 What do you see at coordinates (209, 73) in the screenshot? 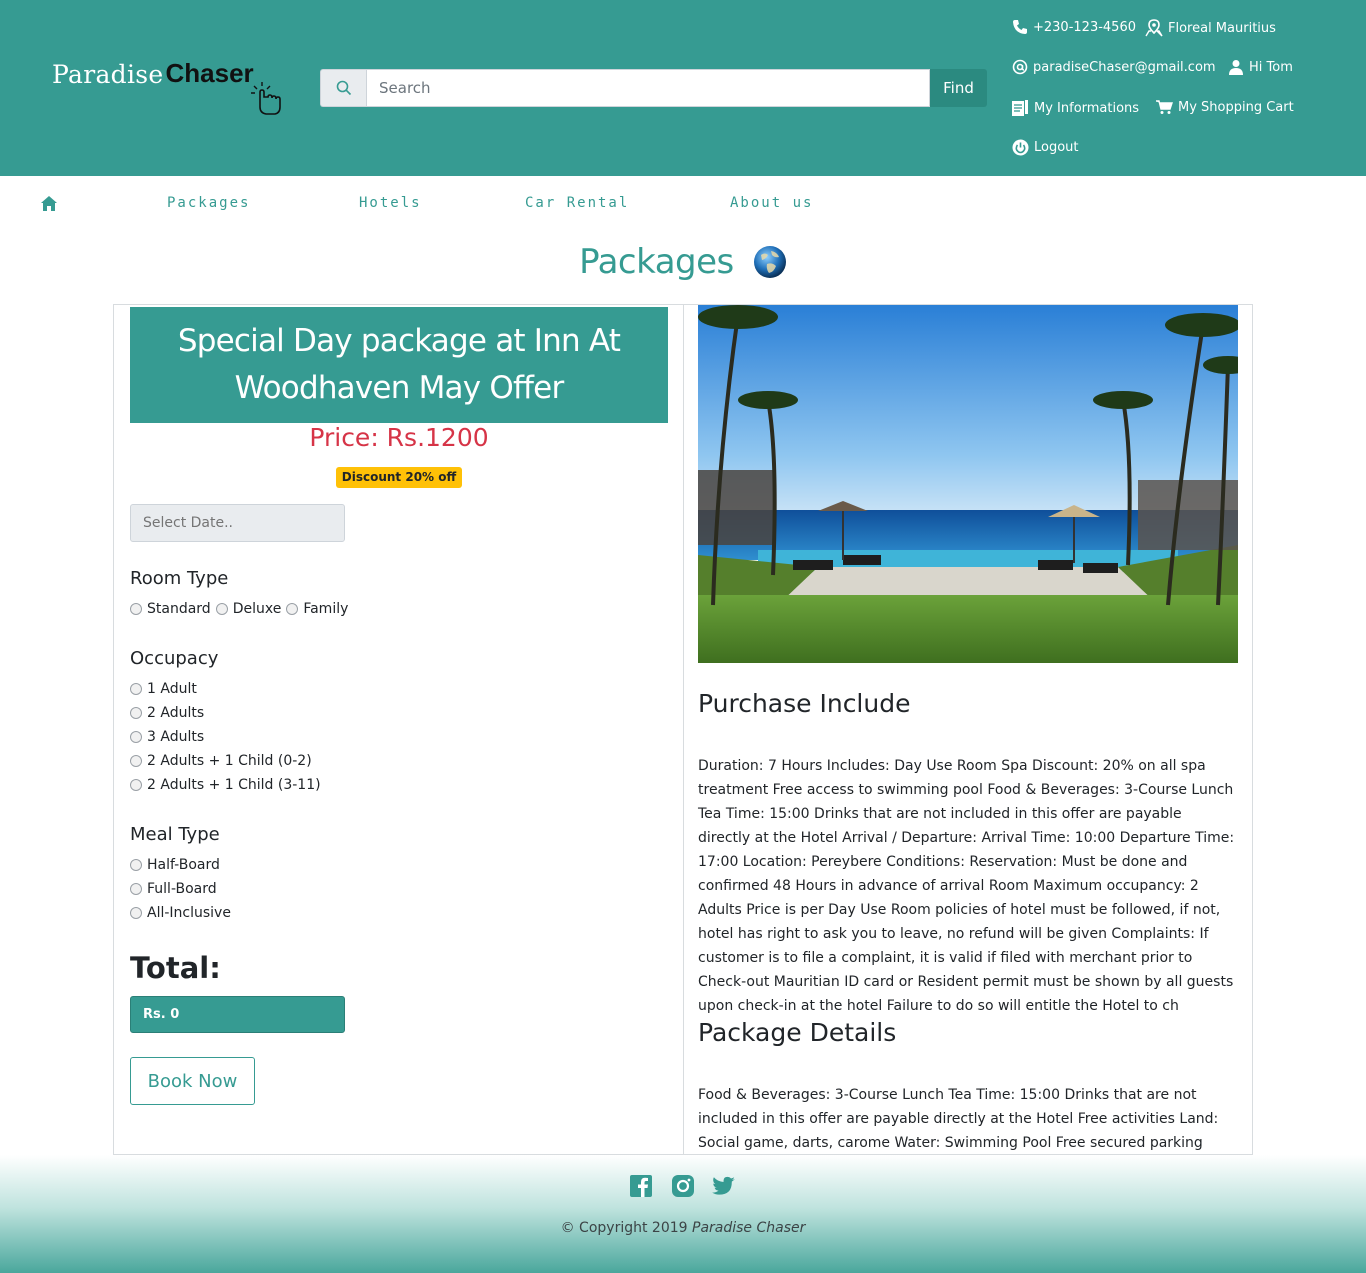
I see `brand-name-part2: Chaser` at bounding box center [209, 73].